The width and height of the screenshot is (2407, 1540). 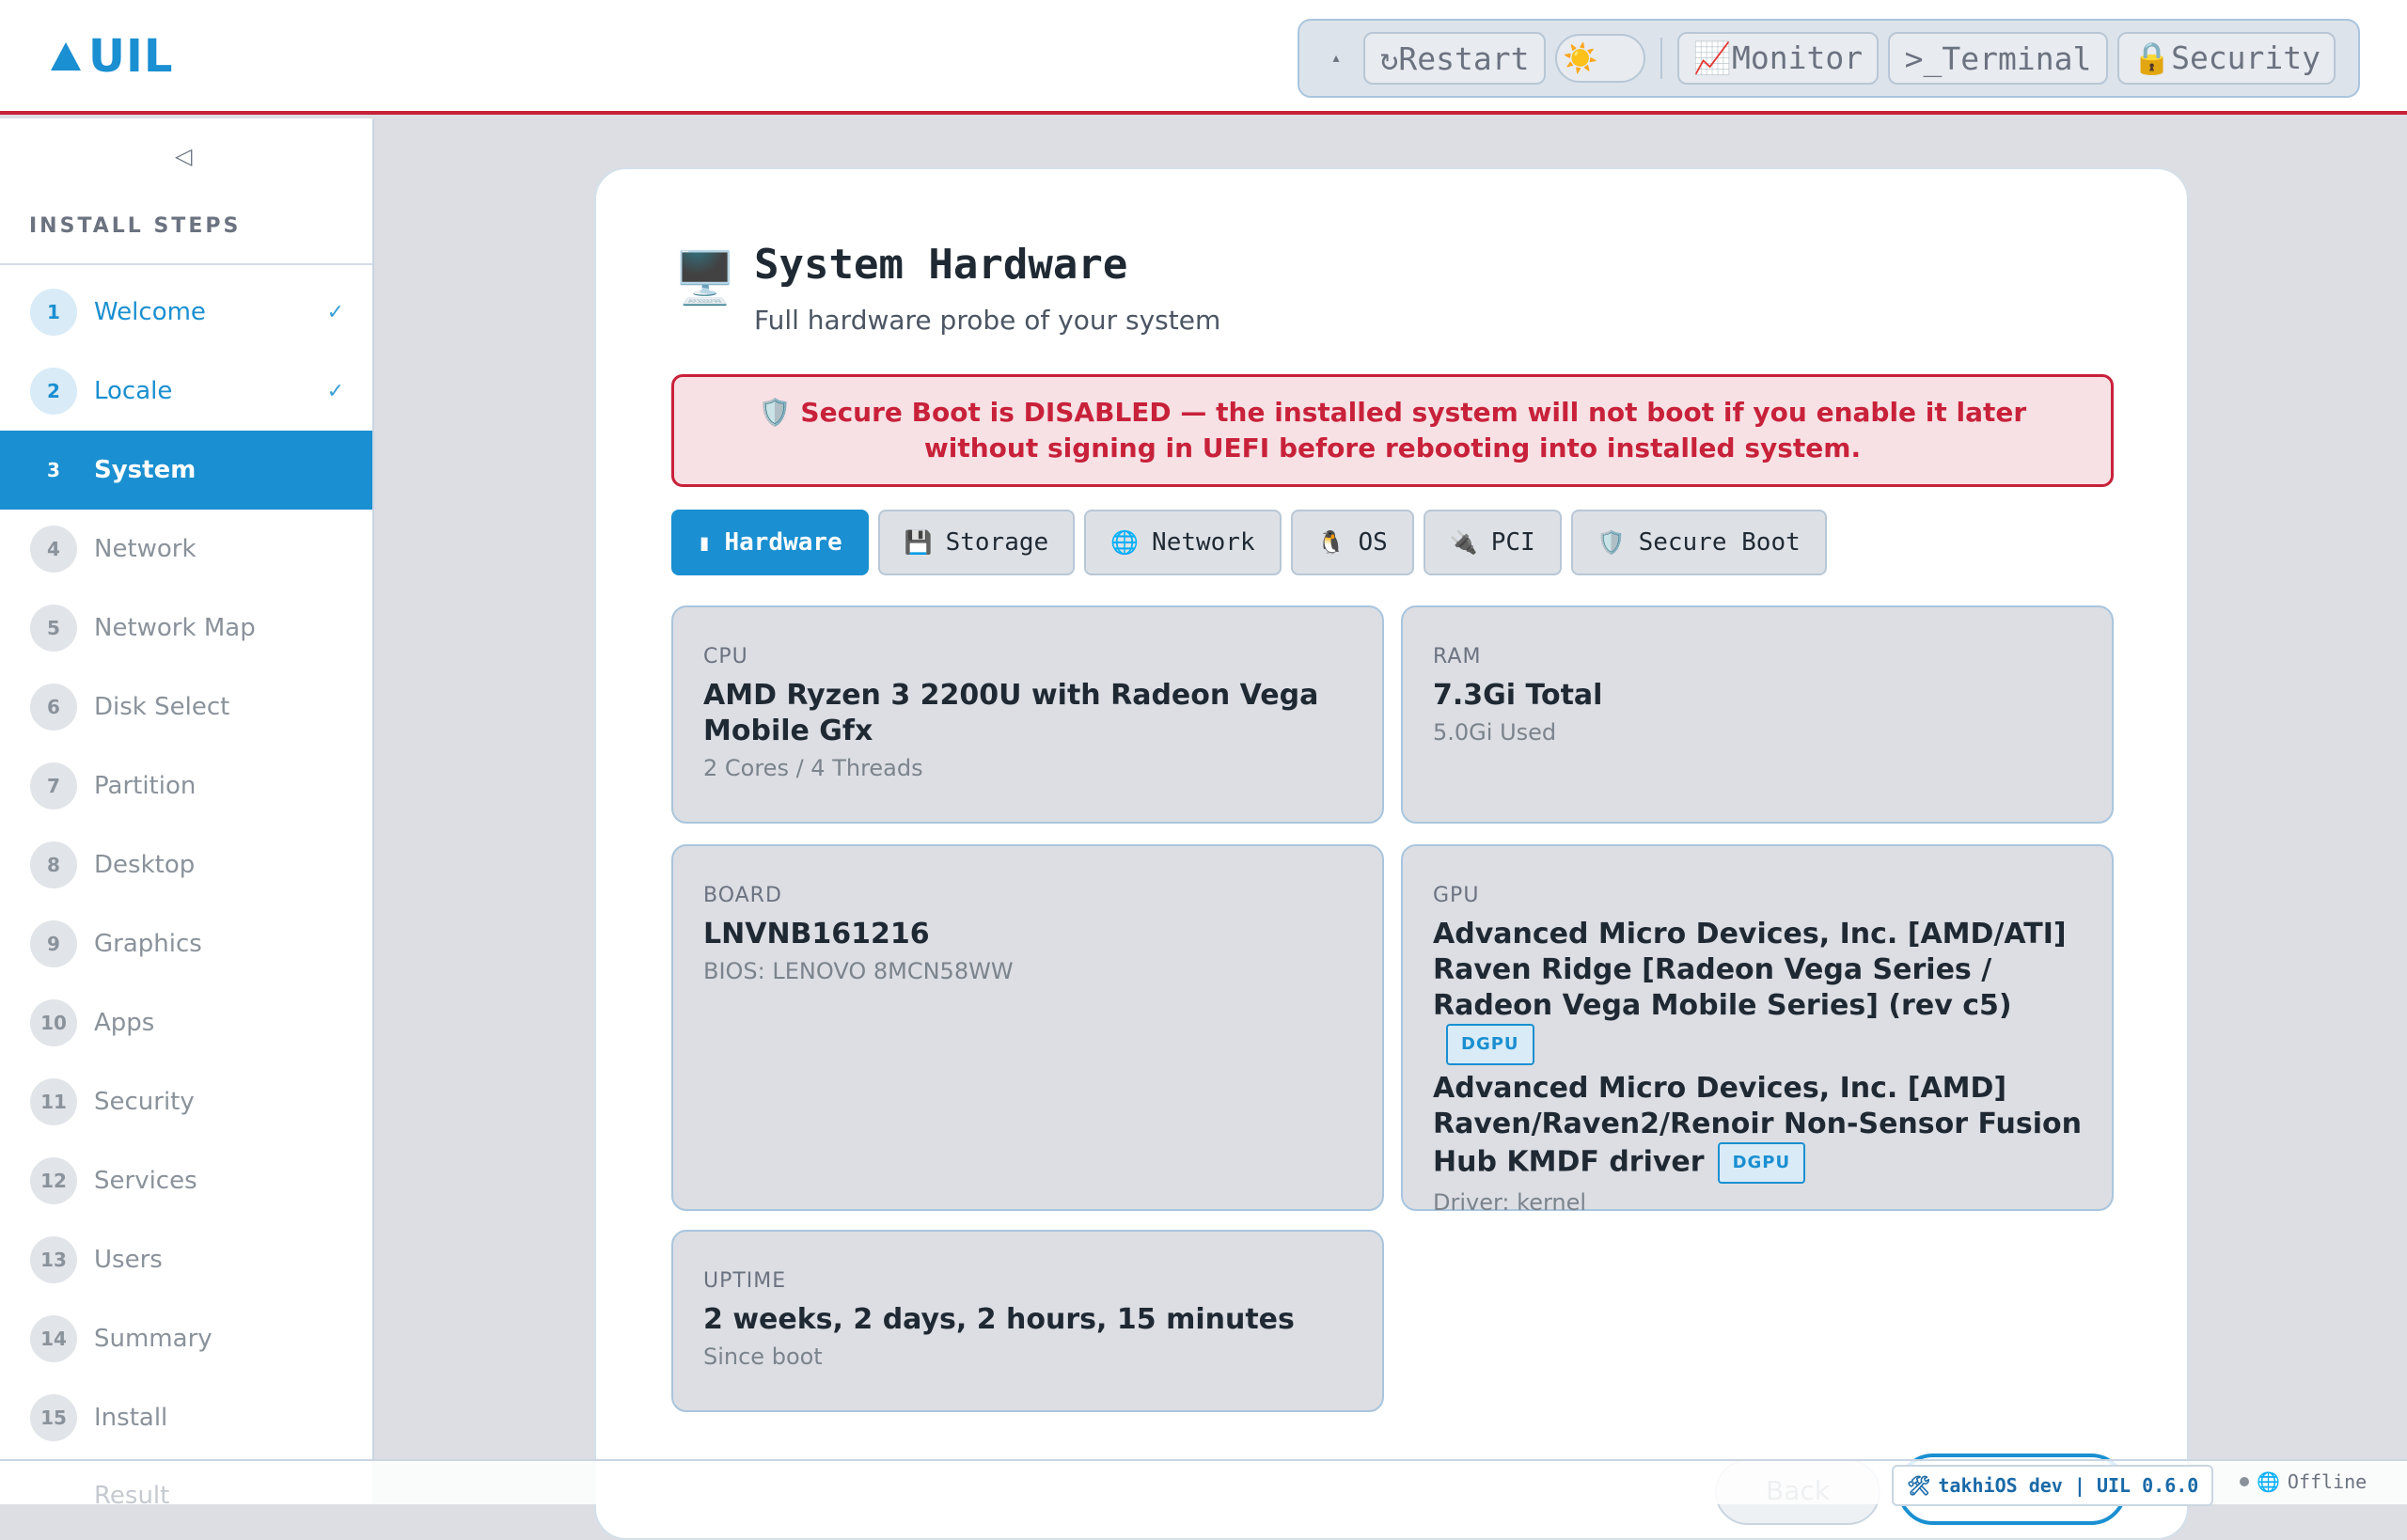 What do you see at coordinates (1456, 895) in the screenshot?
I see `gpu-label: GPU` at bounding box center [1456, 895].